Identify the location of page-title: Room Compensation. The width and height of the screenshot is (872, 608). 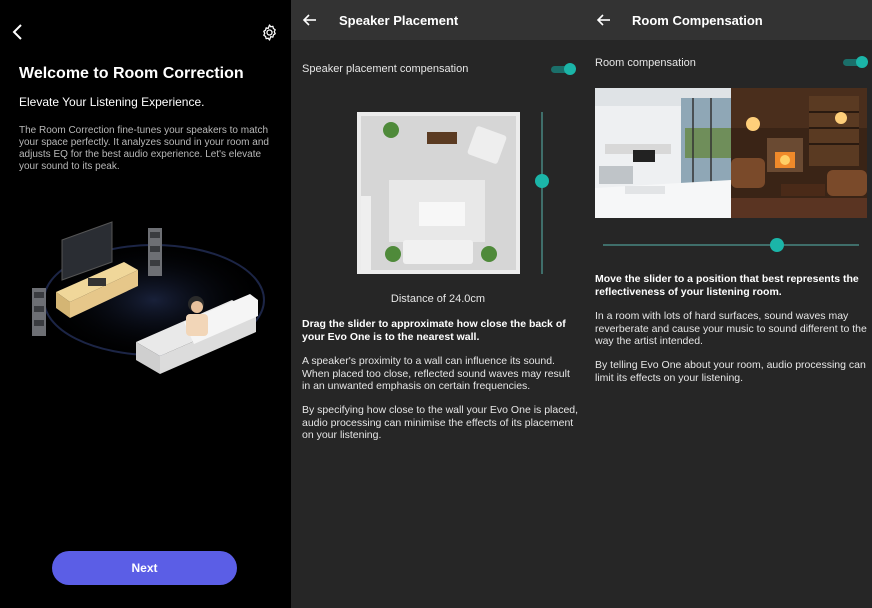
(697, 20).